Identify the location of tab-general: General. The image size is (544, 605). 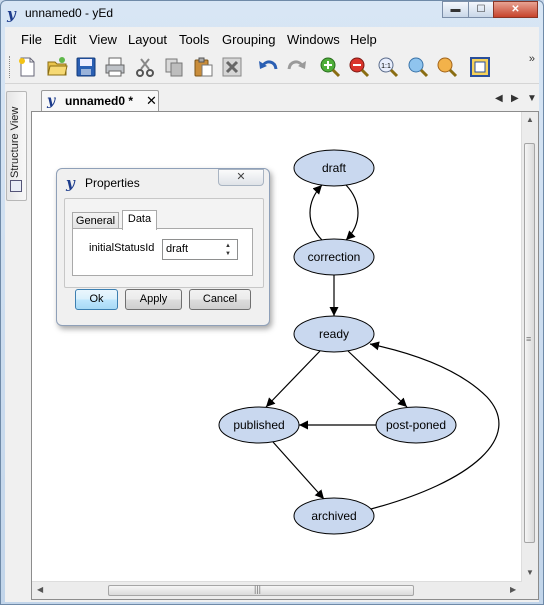
(95, 220).